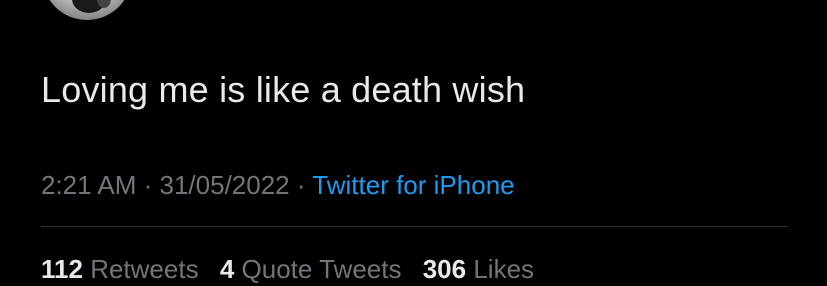 The image size is (827, 286). Describe the element at coordinates (227, 269) in the screenshot. I see `quote-tweets-count: 4` at that location.